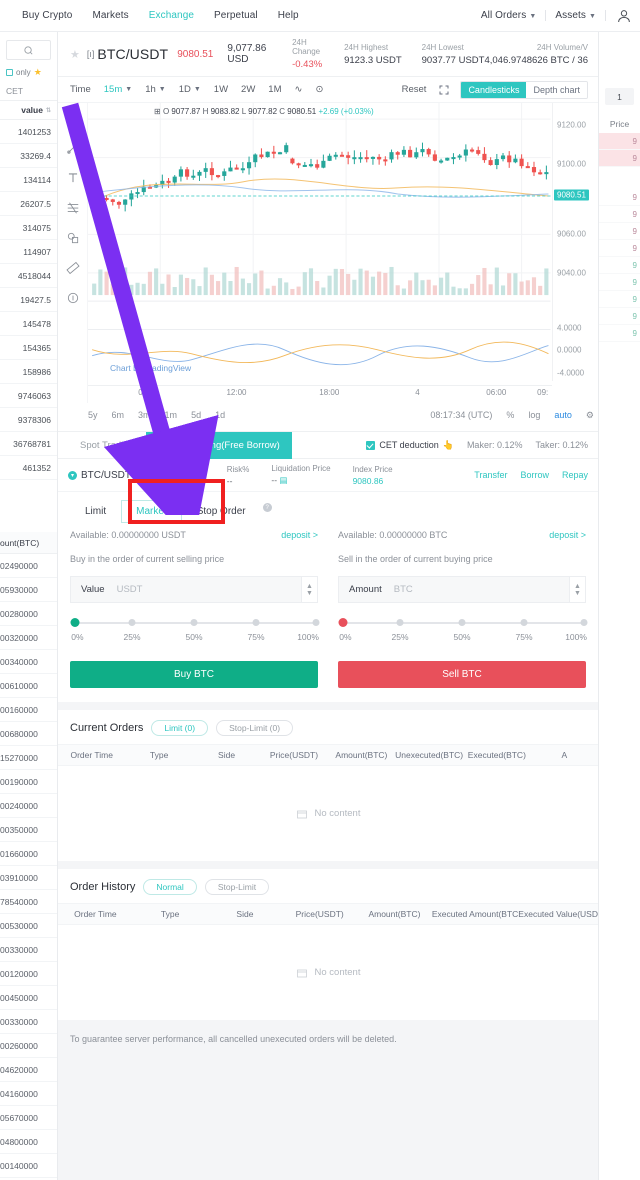 The image size is (640, 1180). Describe the element at coordinates (28, 614) in the screenshot. I see `amount-row: 00280000` at that location.